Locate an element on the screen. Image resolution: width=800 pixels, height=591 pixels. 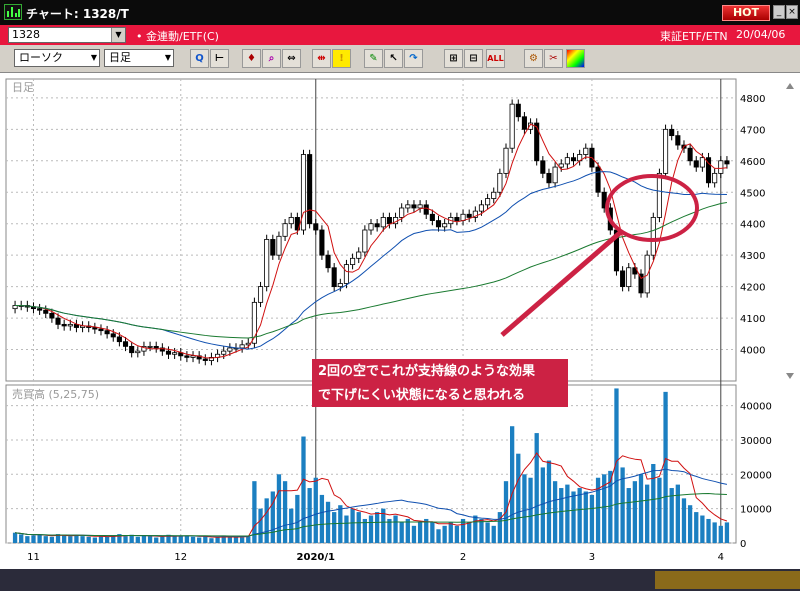
search-icon: ⌕ is located at coordinates (271, 58).